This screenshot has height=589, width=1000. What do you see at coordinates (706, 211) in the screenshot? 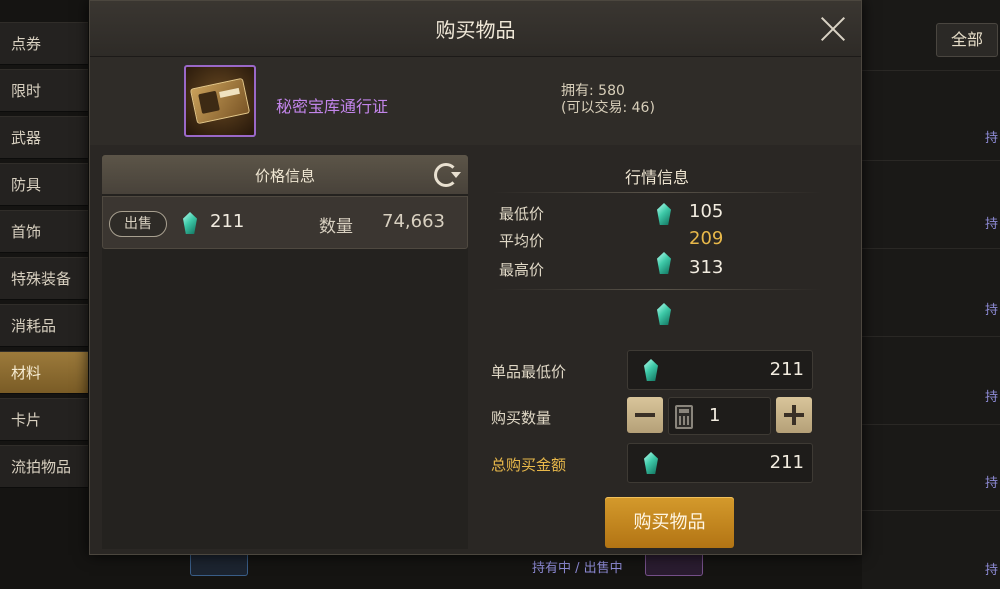
I see `min-price-value: 105` at bounding box center [706, 211].